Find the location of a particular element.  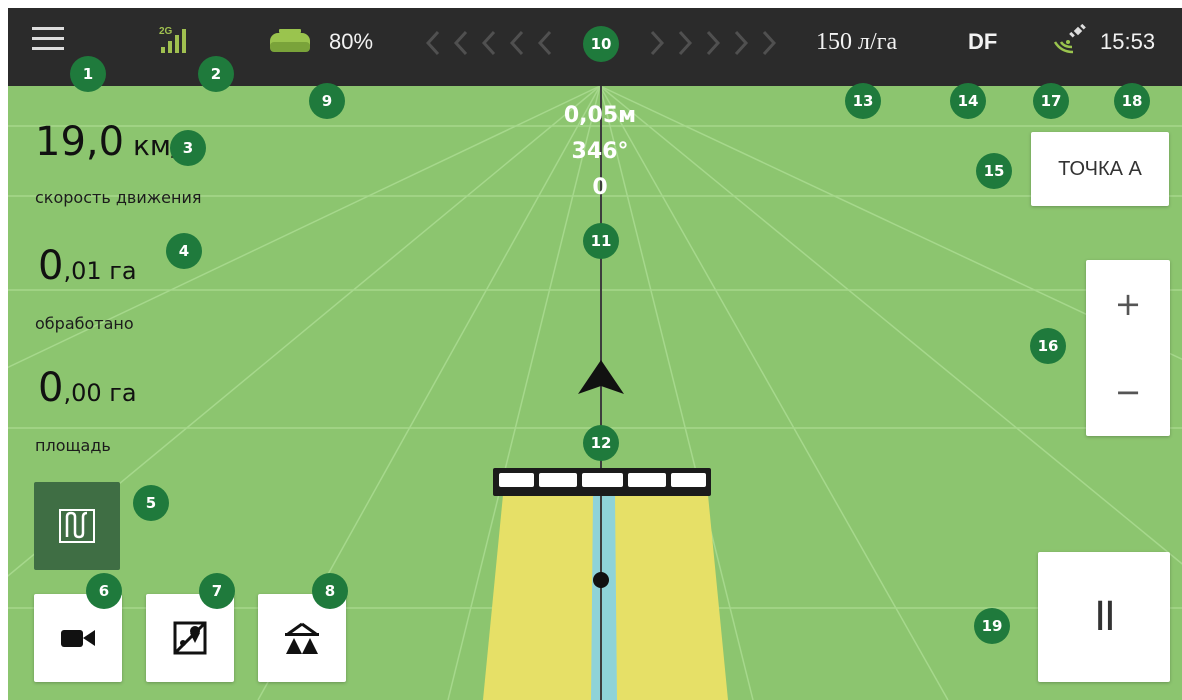

callout-7: 7 is located at coordinates (217, 591).